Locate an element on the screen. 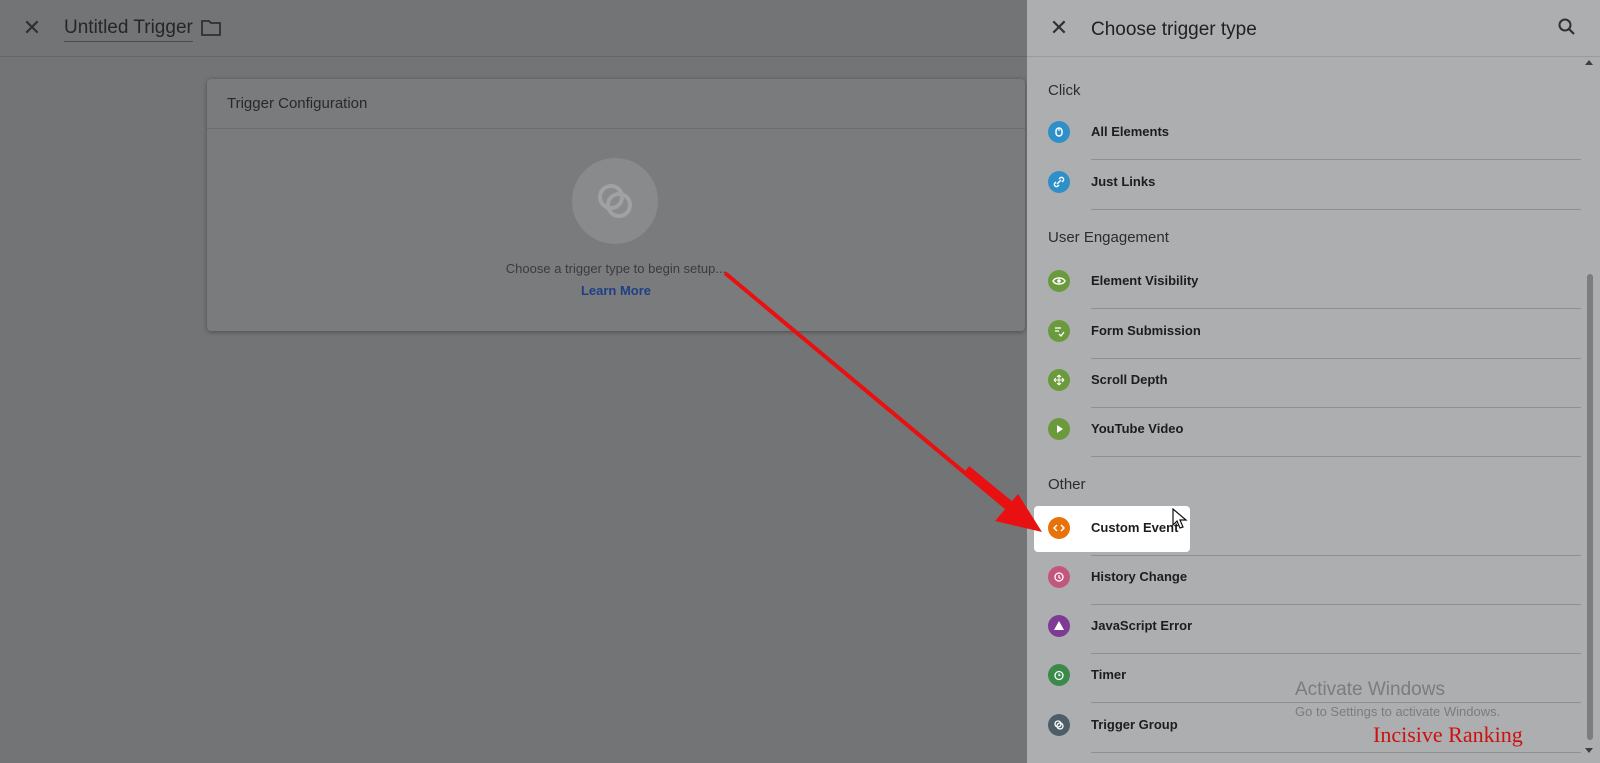 Image resolution: width=1600 pixels, height=763 pixels. cursor-icon is located at coordinates (1059, 132).